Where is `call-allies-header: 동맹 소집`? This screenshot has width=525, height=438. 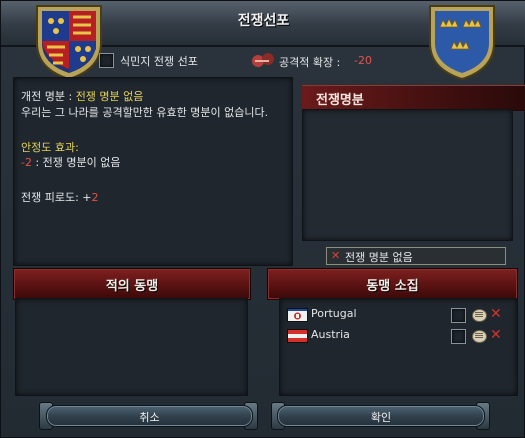 call-allies-header: 동맹 소집 is located at coordinates (392, 286).